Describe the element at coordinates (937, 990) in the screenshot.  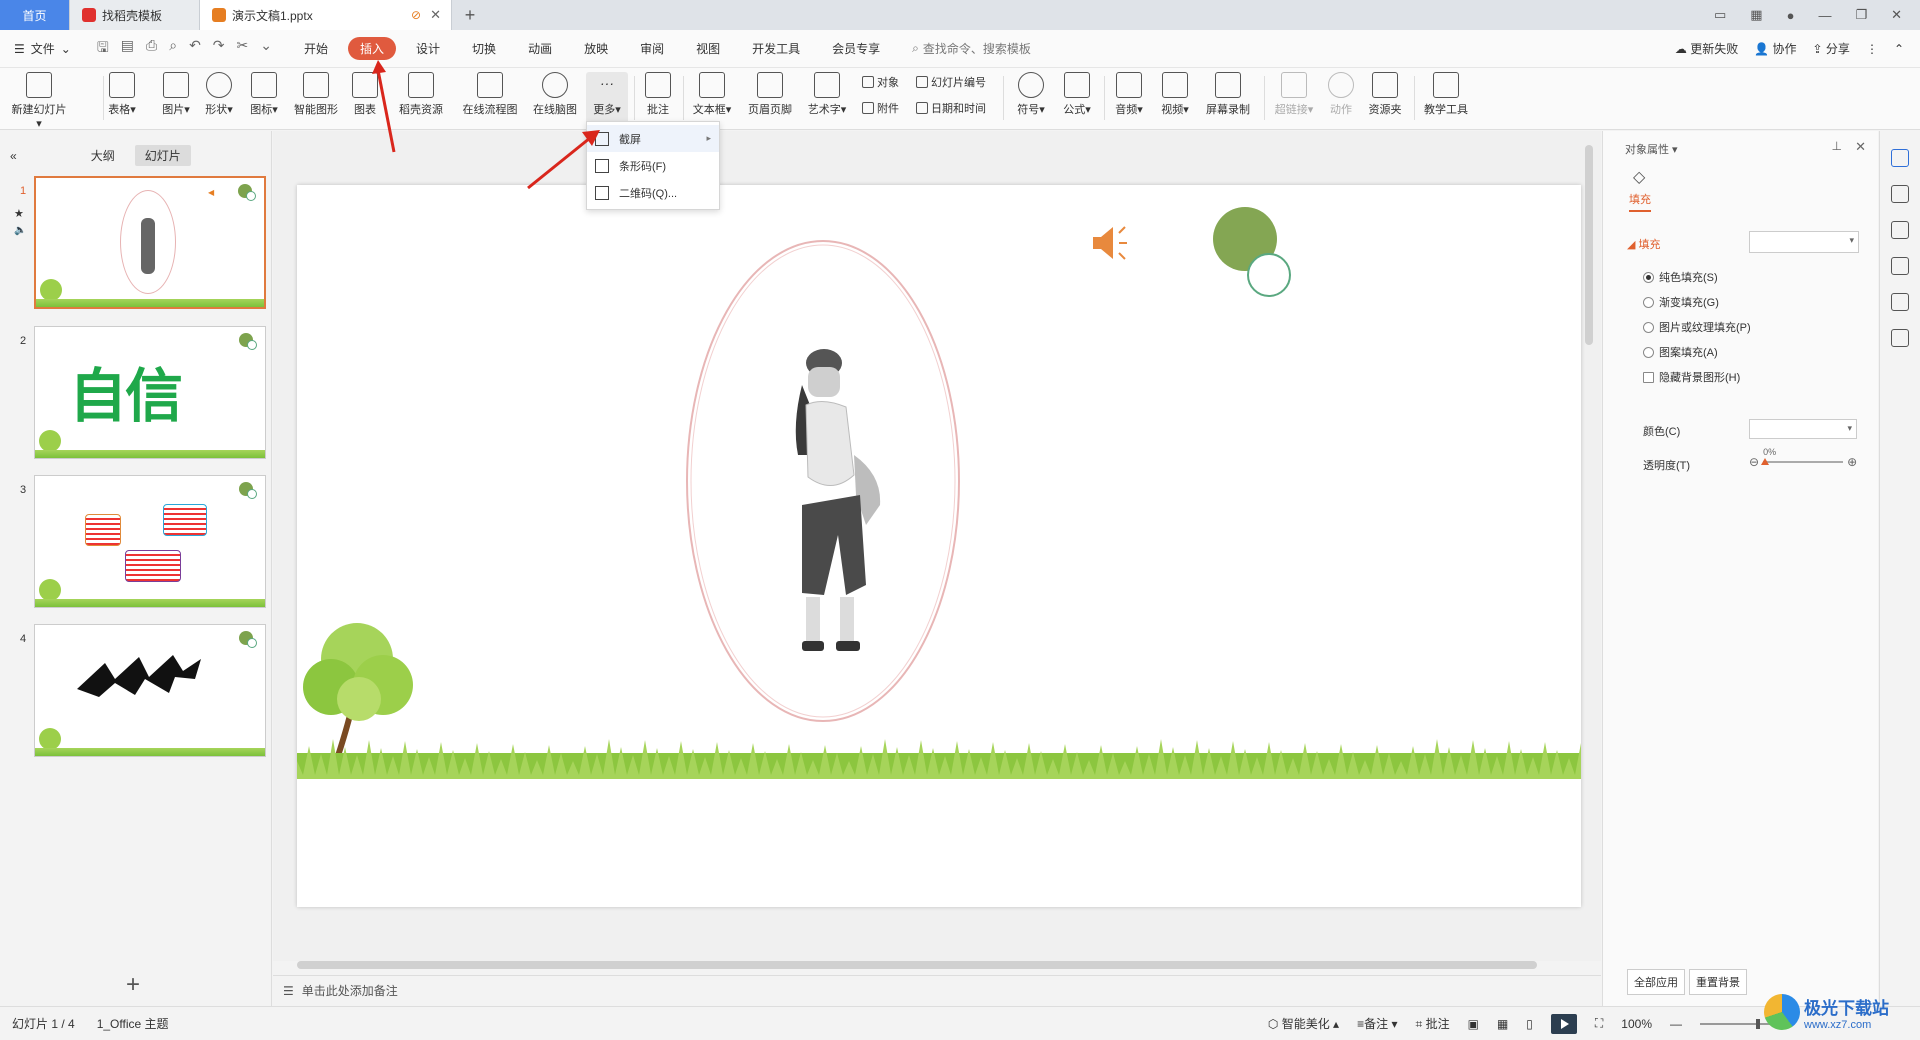
I see `notes-area: ☰ 单击此处添加备注` at that location.